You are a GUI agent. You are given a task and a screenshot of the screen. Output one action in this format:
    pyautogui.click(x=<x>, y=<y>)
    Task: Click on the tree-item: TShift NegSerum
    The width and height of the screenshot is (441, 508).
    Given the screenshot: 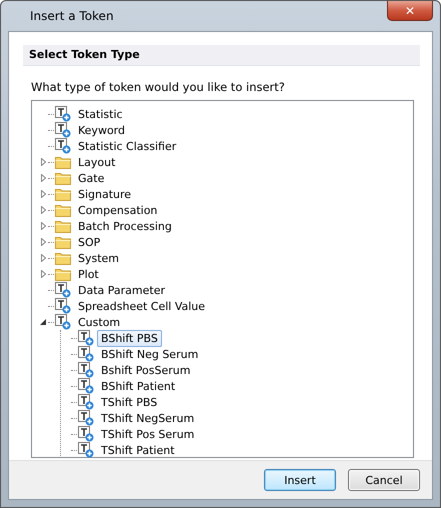 What is the action you would take?
    pyautogui.click(x=147, y=418)
    